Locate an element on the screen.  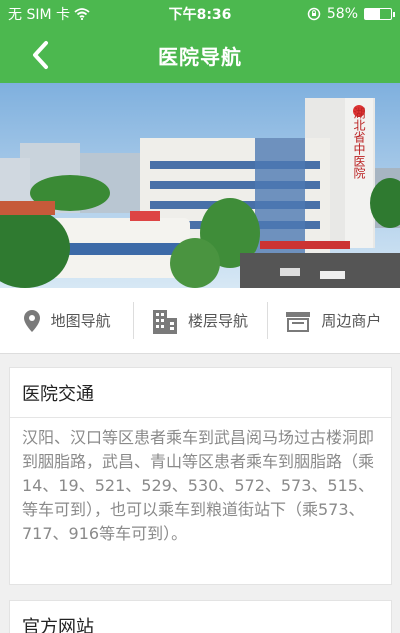
nav-bar: 医院导航 is located at coordinates (200, 55).